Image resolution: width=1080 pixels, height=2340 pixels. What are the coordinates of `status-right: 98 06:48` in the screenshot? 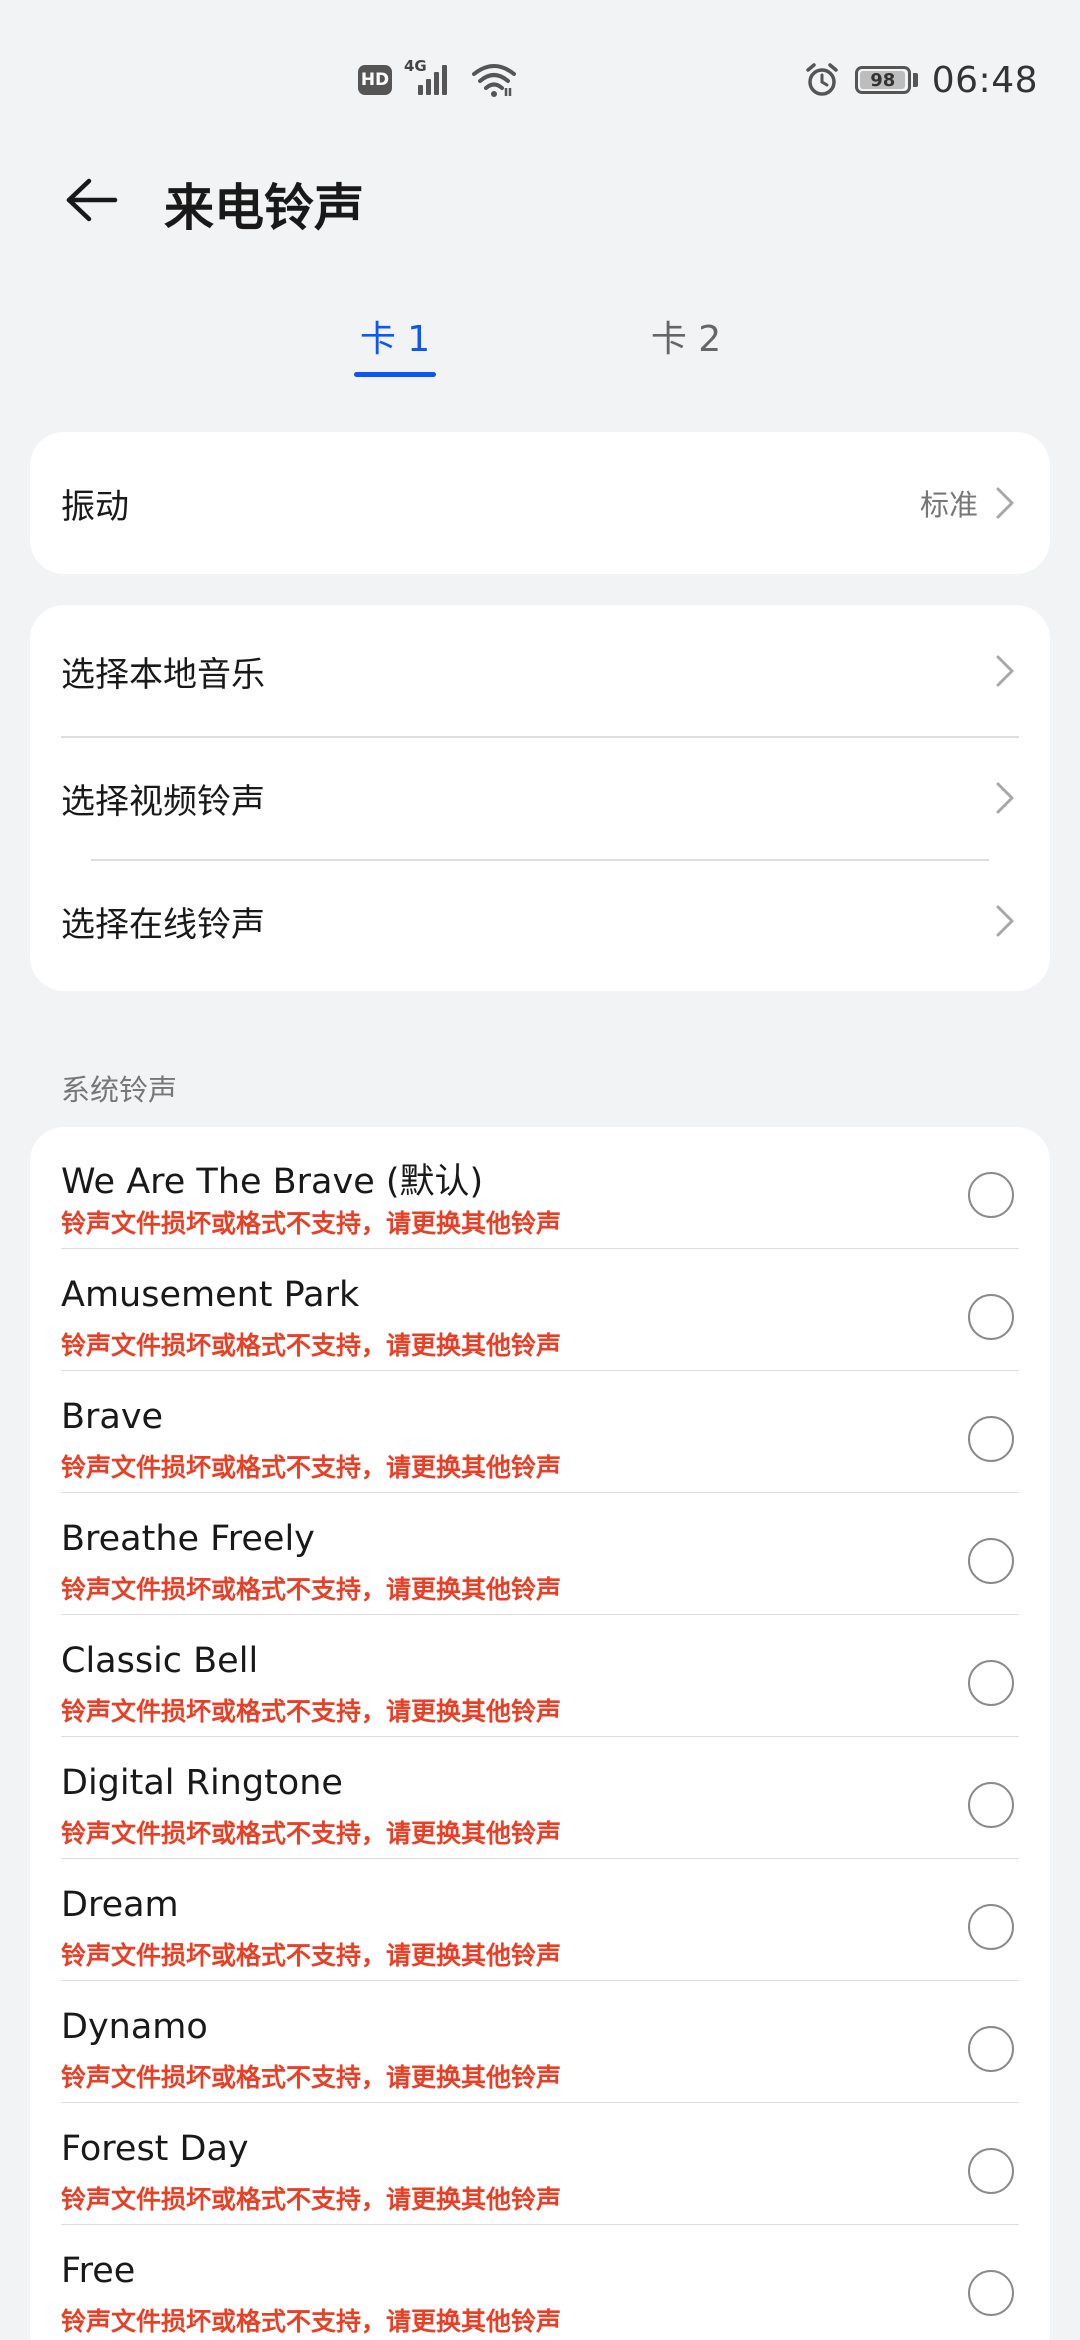 It's located at (920, 80).